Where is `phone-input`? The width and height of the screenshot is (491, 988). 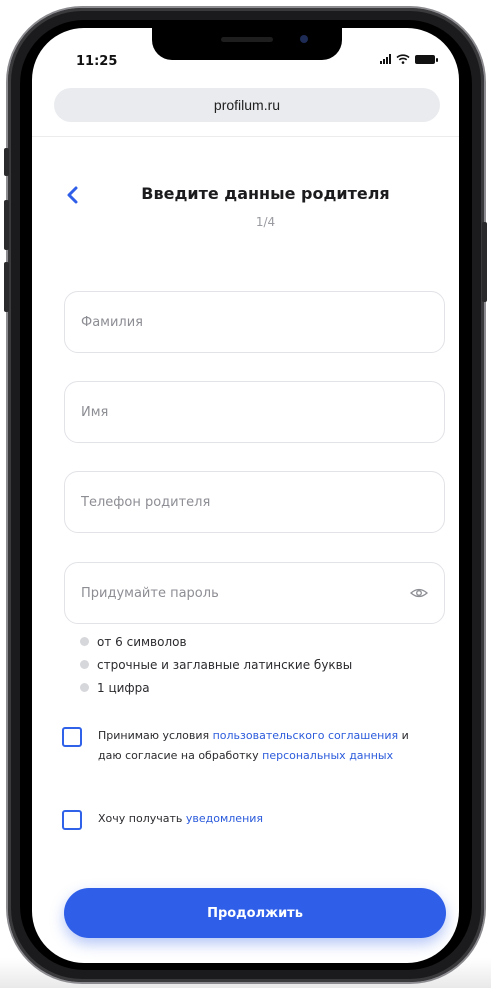
phone-input is located at coordinates (254, 502).